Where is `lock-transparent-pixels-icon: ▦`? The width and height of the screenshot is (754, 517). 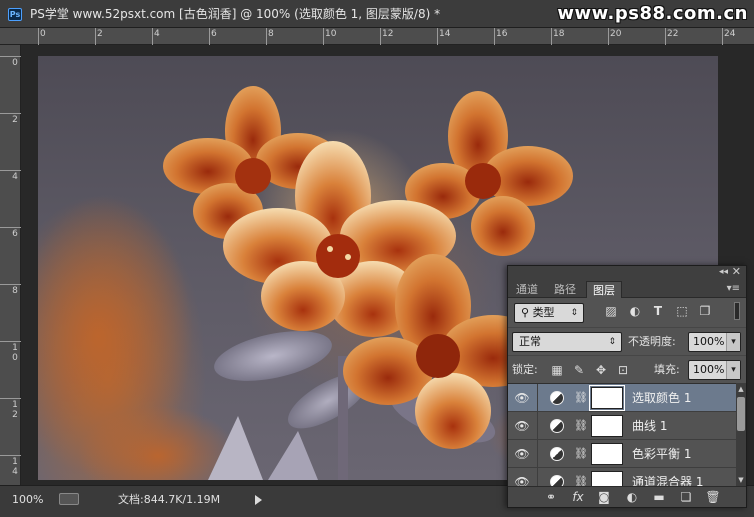
lock-transparent-pixels-icon: ▦ is located at coordinates (557, 370).